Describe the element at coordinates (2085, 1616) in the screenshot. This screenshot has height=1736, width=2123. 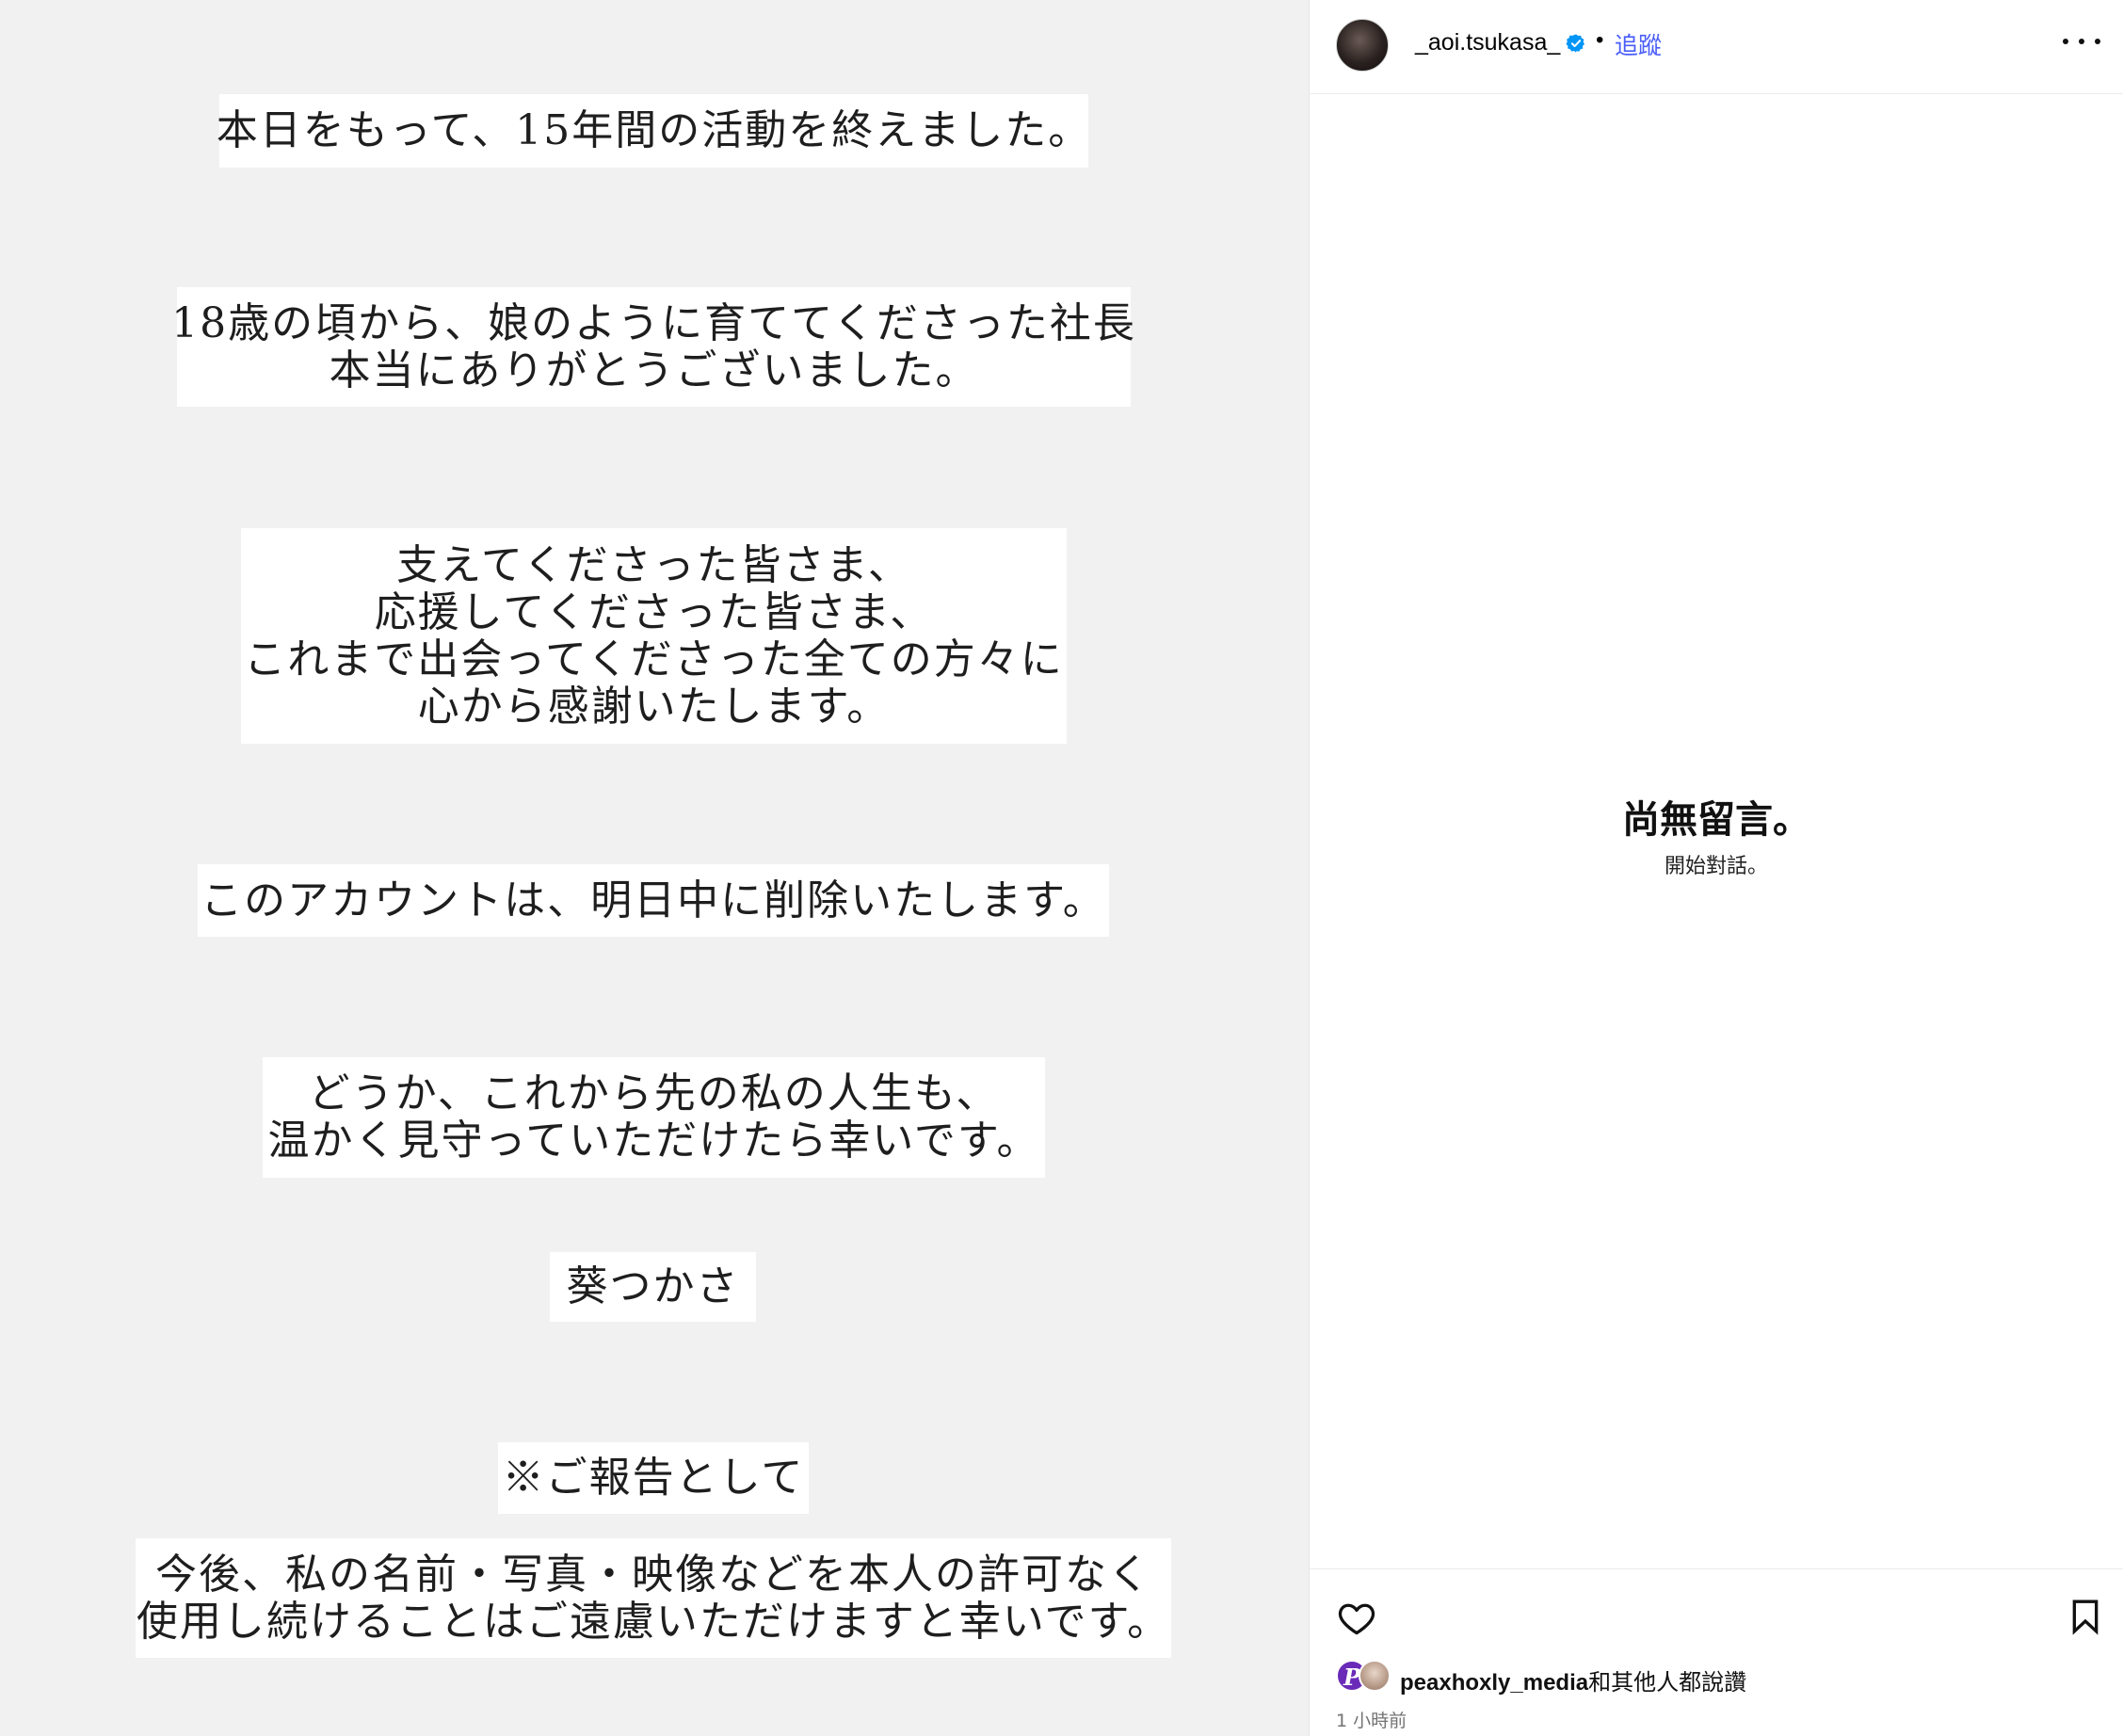
I see `save-bookmark-icon` at that location.